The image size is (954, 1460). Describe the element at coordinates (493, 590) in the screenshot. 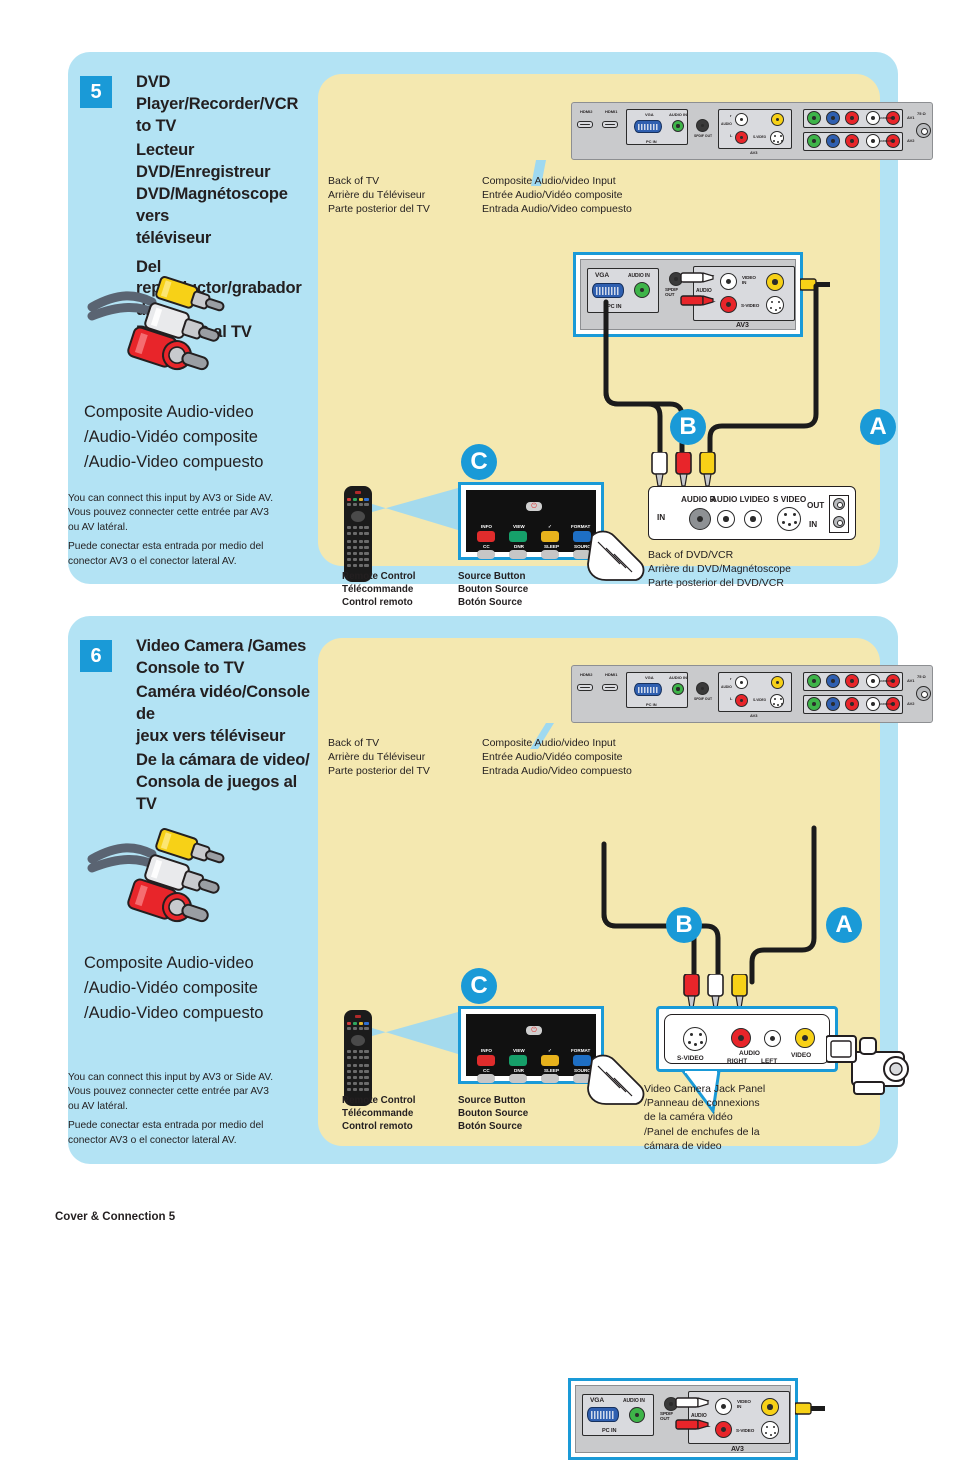

I see `source-caption-5: Source Button Bouton Source Botón Source` at that location.